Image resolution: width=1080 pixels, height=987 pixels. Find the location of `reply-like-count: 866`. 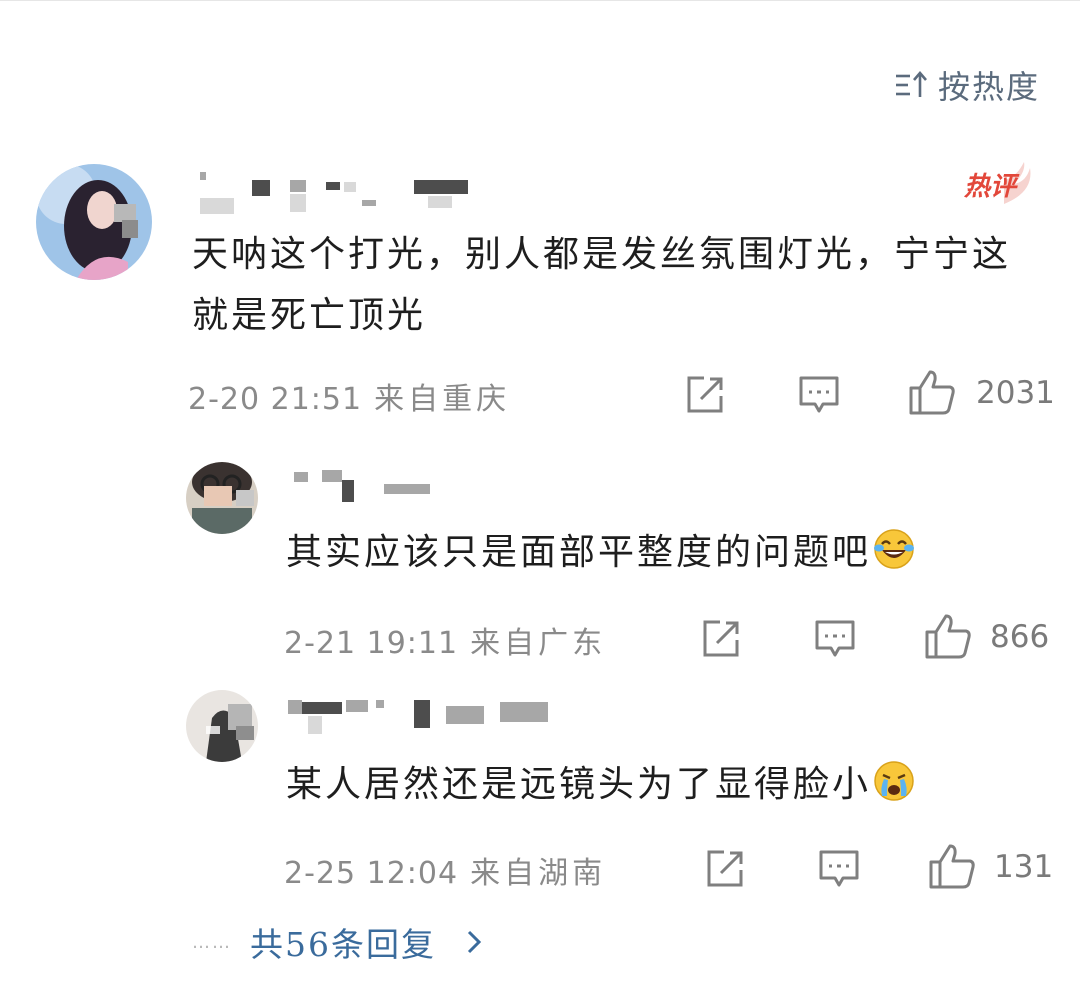

reply-like-count: 866 is located at coordinates (1020, 637).